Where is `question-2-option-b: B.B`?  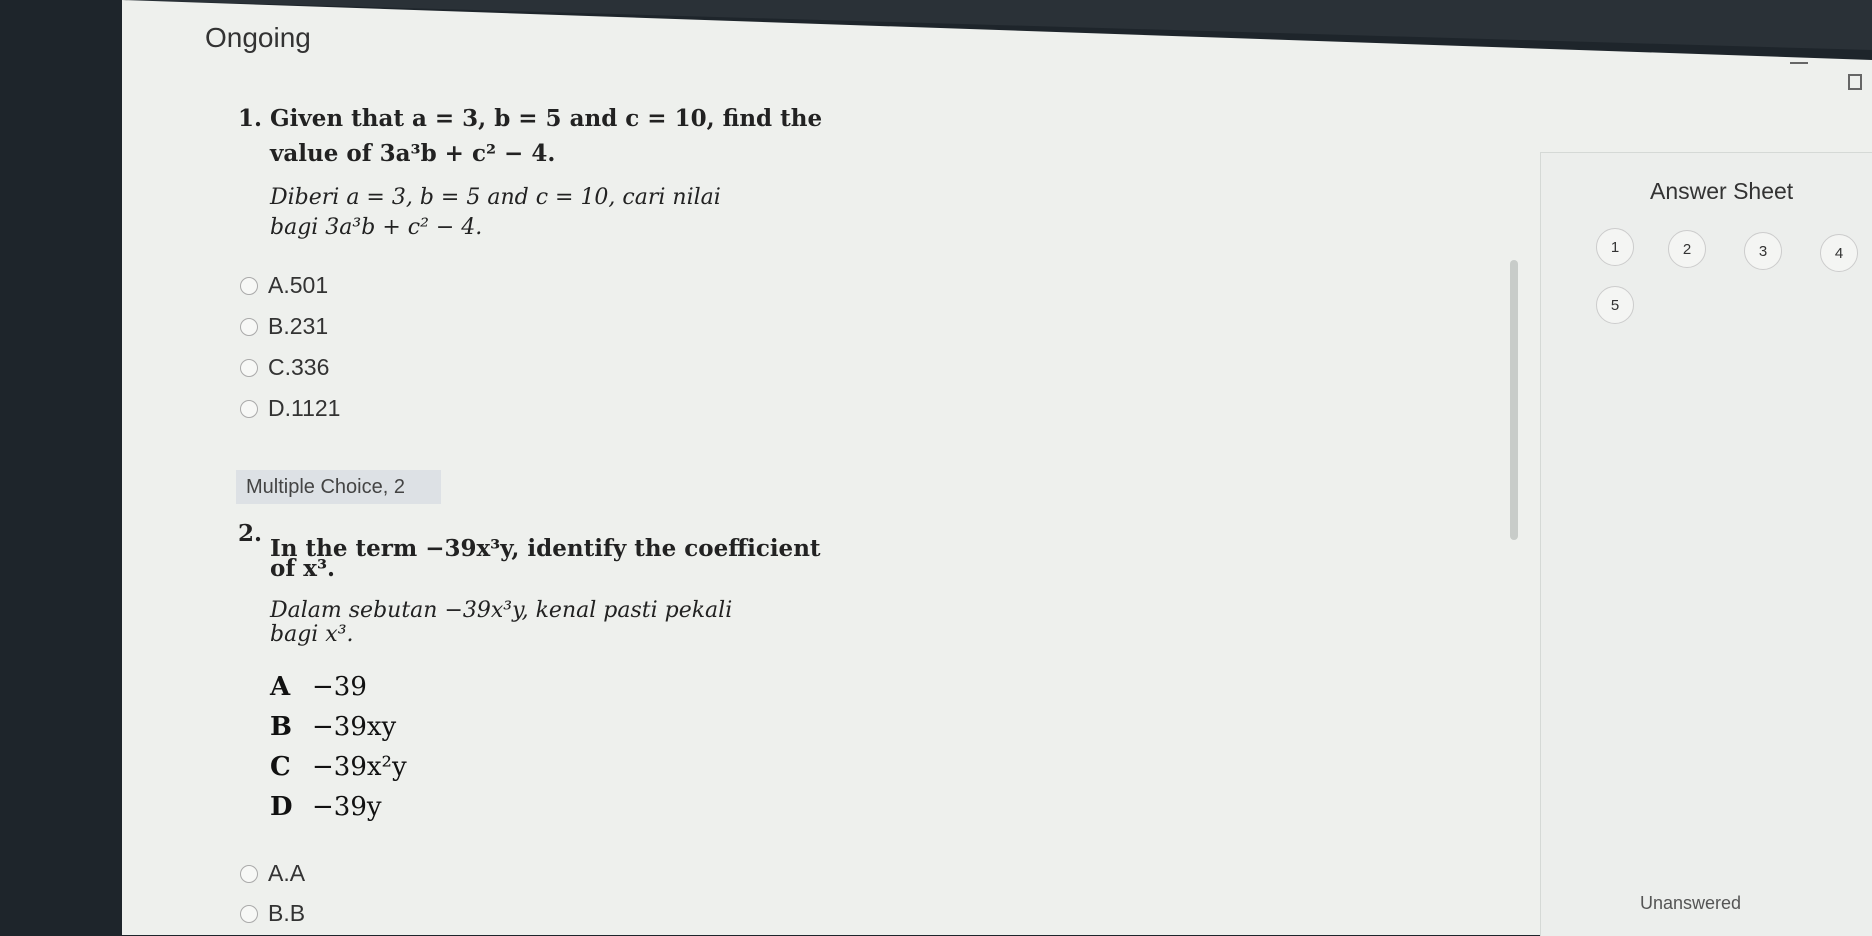
question-2-option-b: B.B is located at coordinates (272, 913).